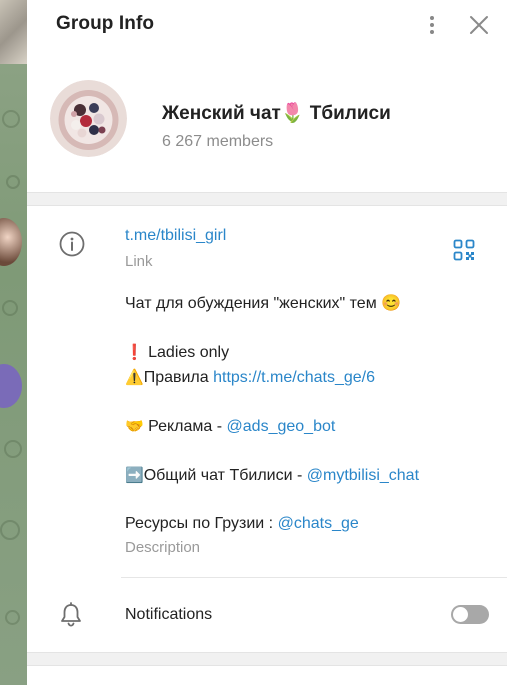 This screenshot has height=685, width=507. Describe the element at coordinates (186, 352) in the screenshot. I see `ladies-only-text: Ladies only` at that location.